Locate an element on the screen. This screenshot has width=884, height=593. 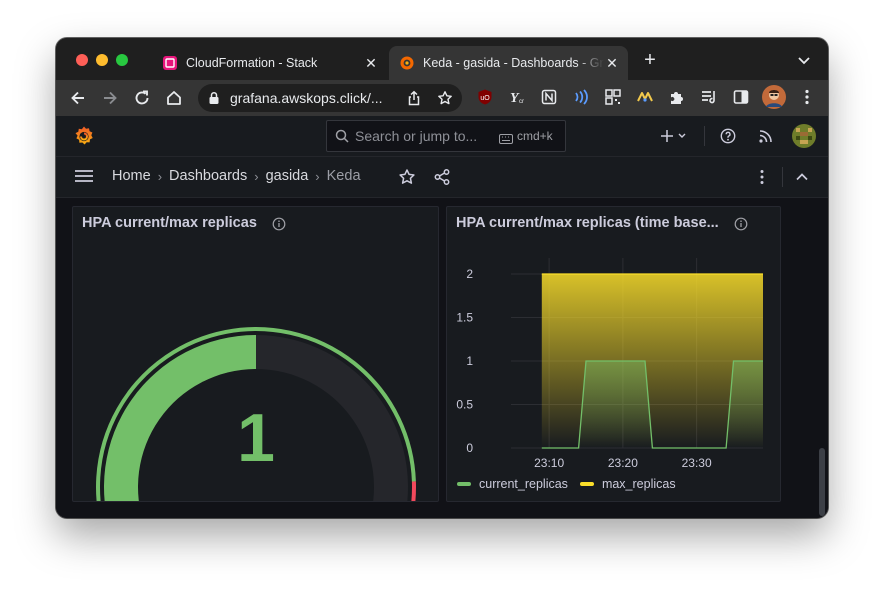
search-shortcut: cmd+k is located at coordinates (535, 136).